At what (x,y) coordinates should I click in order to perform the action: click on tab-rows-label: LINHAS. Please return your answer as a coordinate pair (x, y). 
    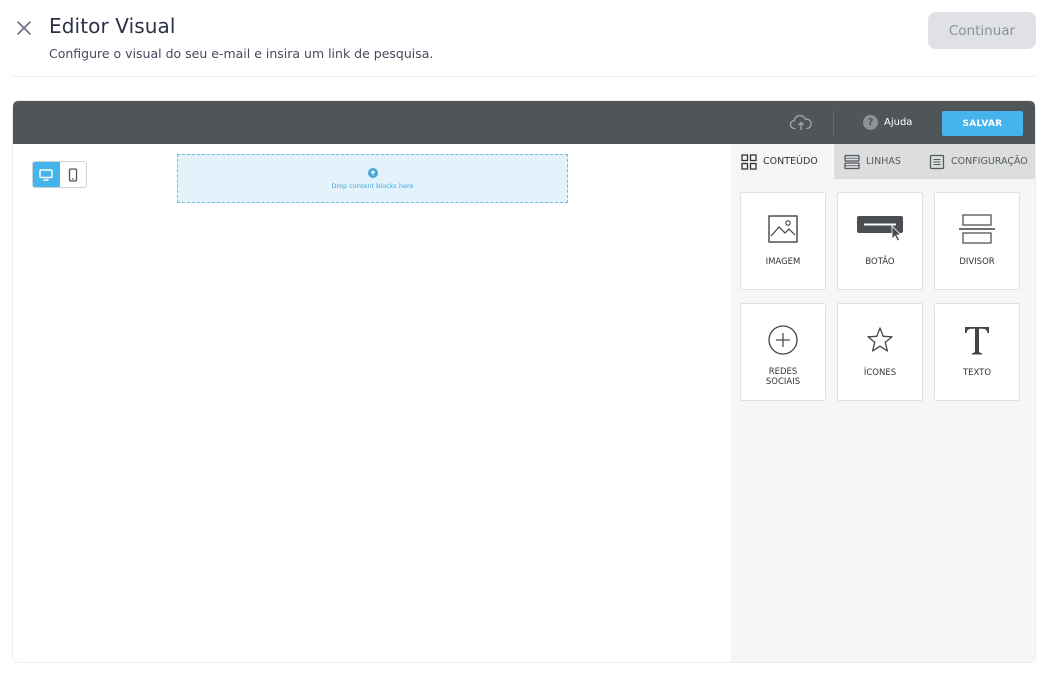
    Looking at the image, I should click on (883, 161).